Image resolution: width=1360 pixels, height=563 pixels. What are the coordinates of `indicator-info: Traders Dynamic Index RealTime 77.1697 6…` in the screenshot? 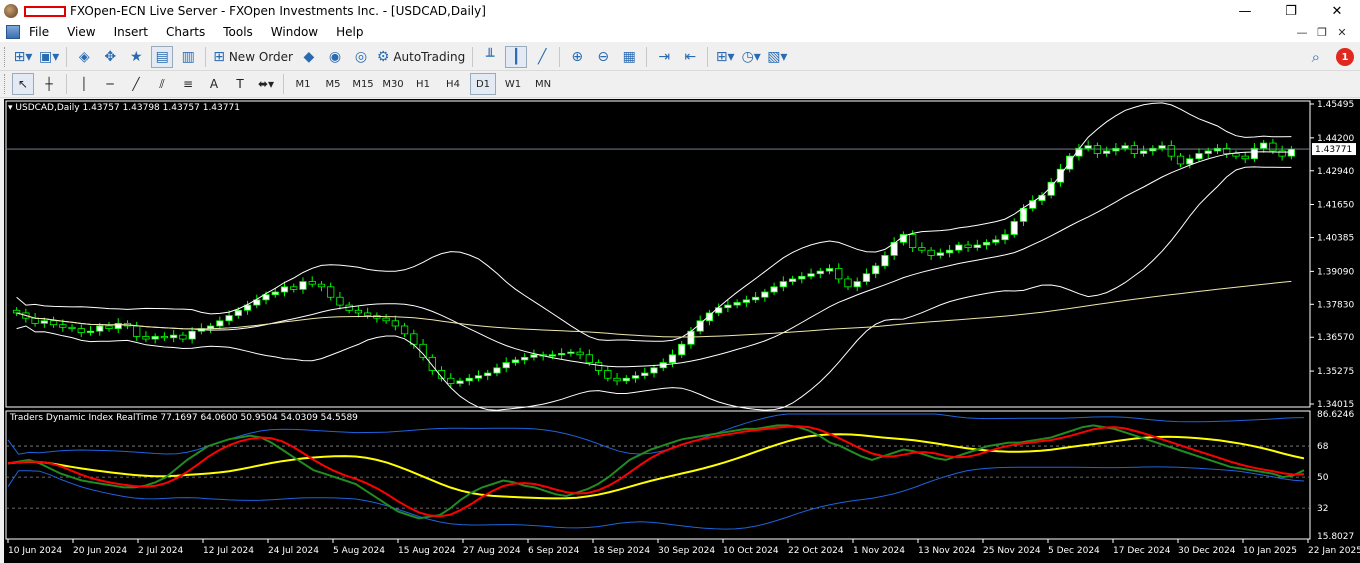 It's located at (184, 418).